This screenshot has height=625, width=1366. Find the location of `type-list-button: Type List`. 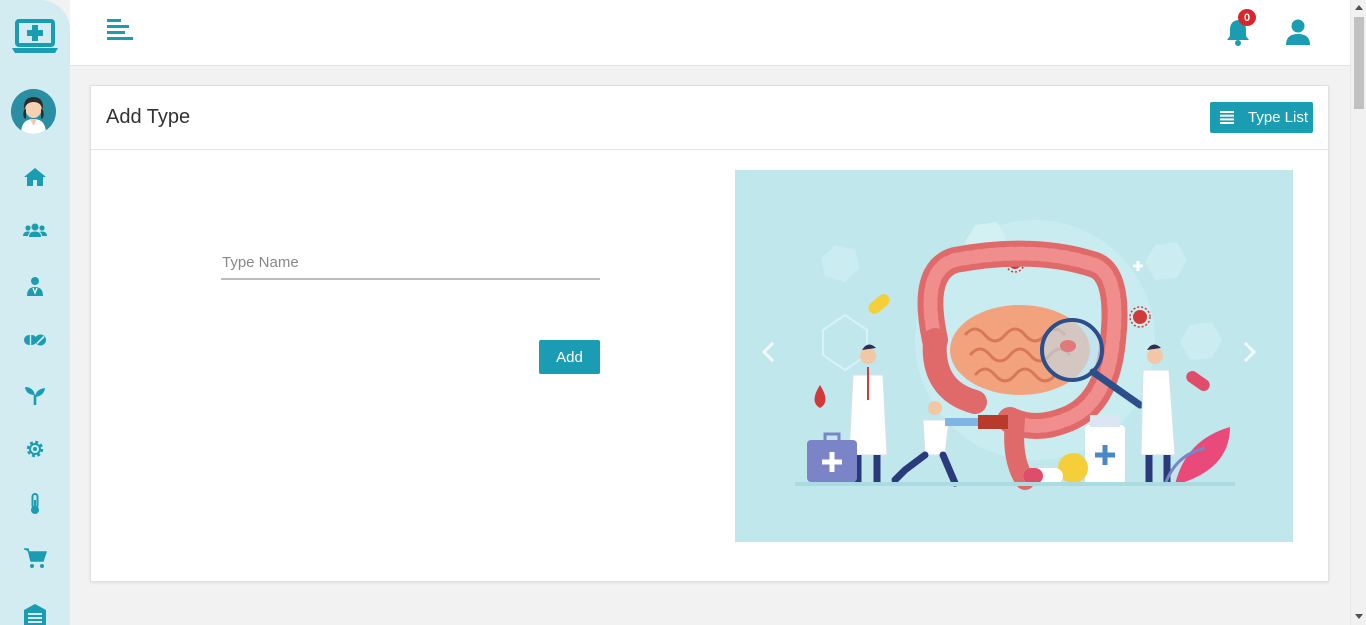

type-list-button: Type List is located at coordinates (1261, 117).